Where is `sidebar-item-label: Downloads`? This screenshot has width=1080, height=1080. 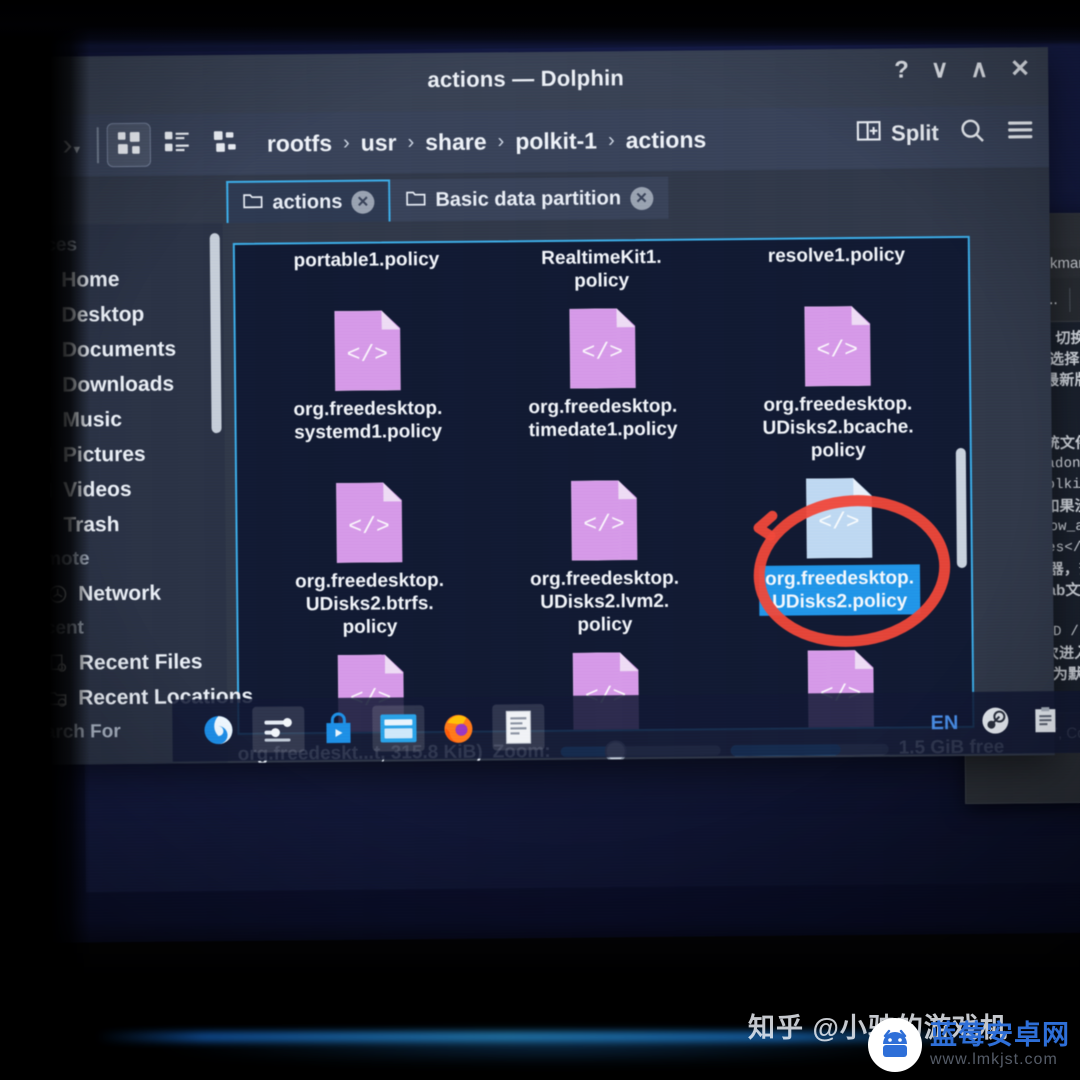 sidebar-item-label: Downloads is located at coordinates (118, 384).